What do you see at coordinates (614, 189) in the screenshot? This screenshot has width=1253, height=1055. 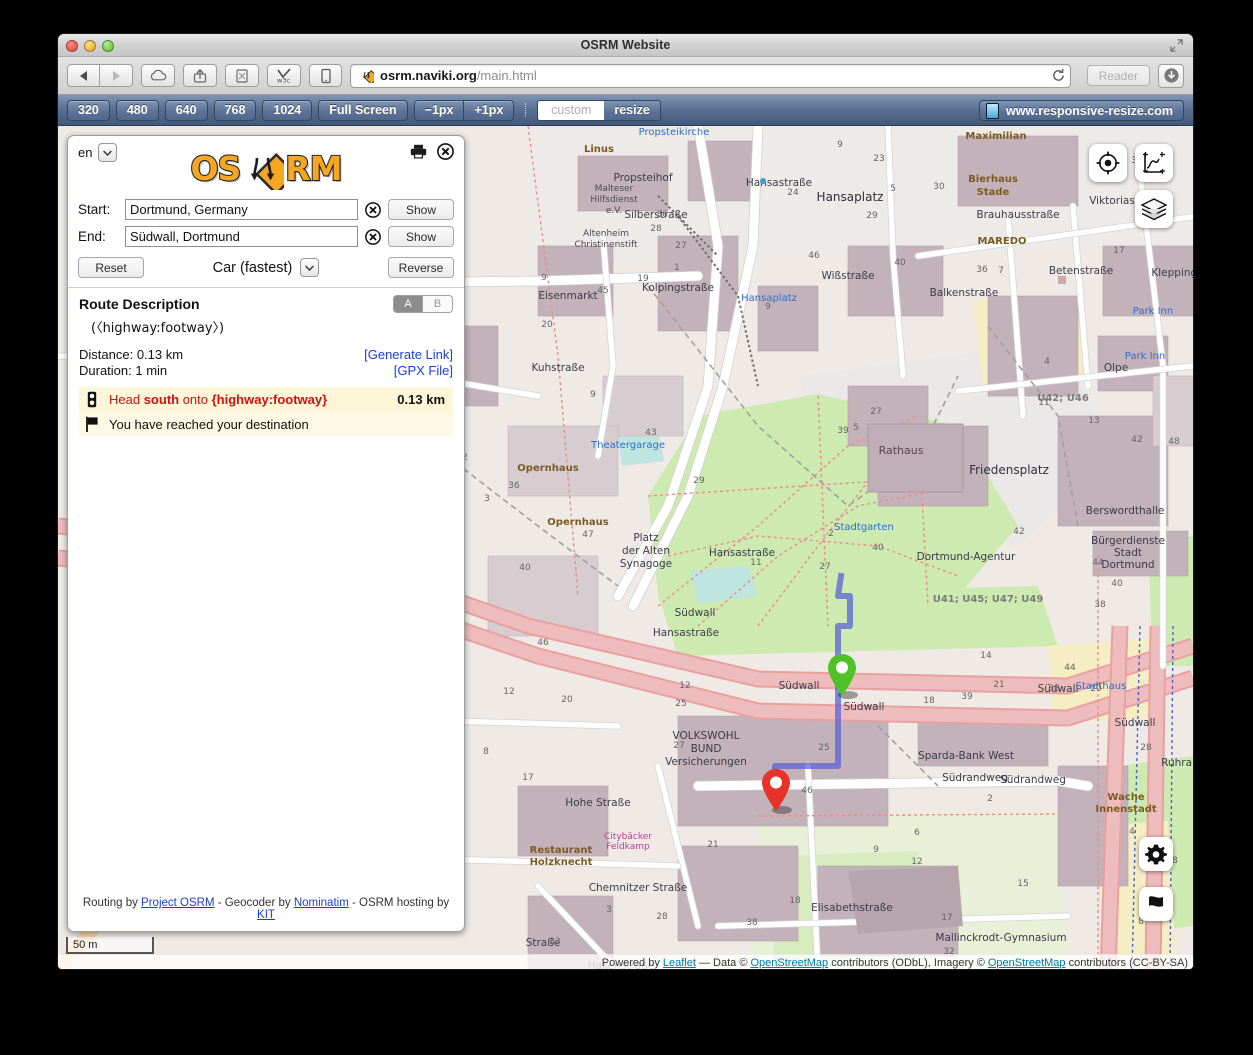 I see `map-label: Malteser` at bounding box center [614, 189].